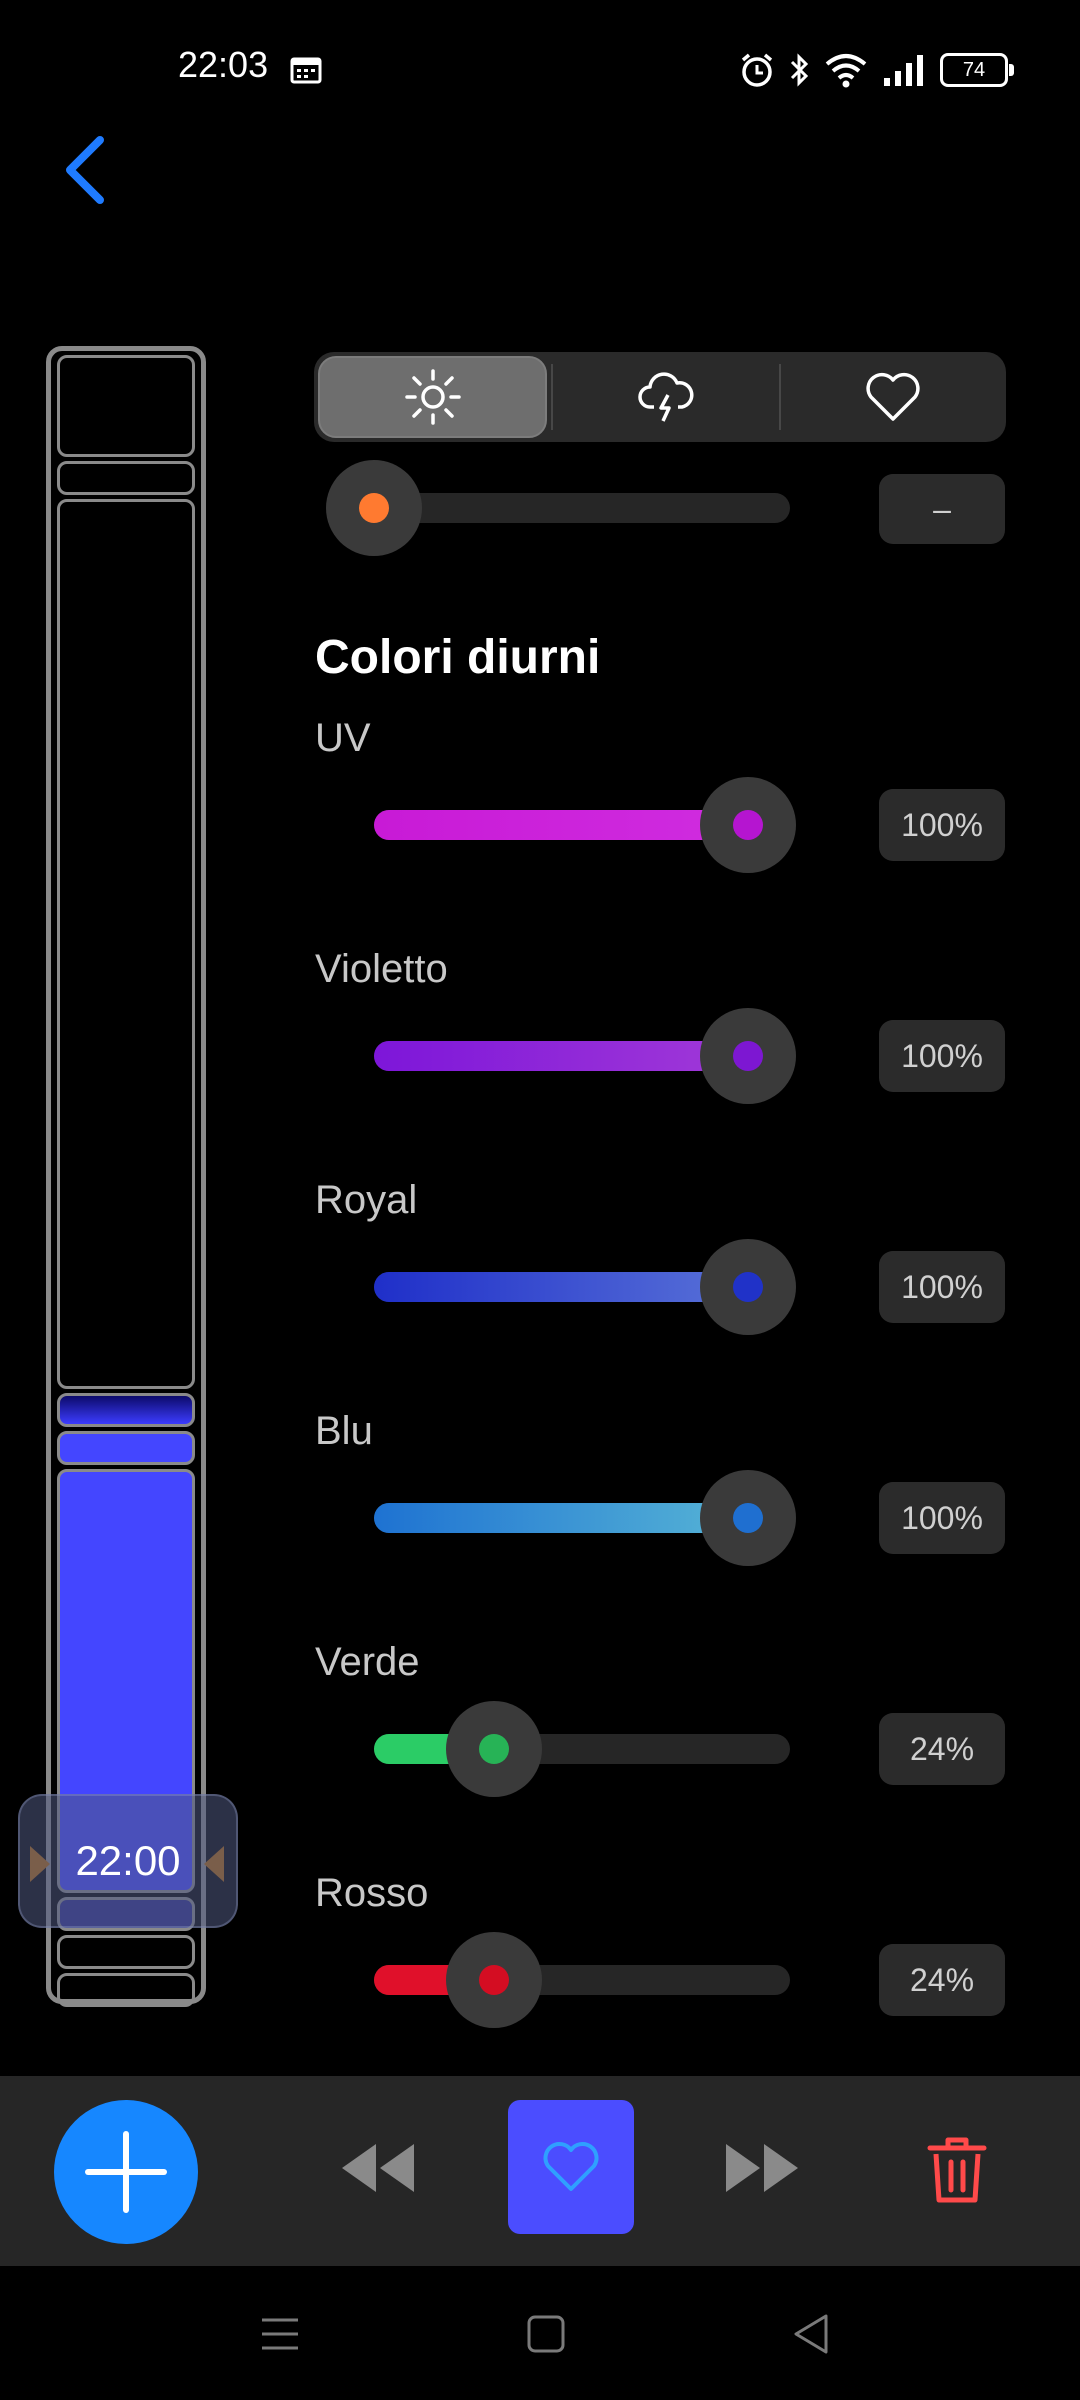 This screenshot has width=1080, height=2400. What do you see at coordinates (903, 70) in the screenshot?
I see `signal-icon` at bounding box center [903, 70].